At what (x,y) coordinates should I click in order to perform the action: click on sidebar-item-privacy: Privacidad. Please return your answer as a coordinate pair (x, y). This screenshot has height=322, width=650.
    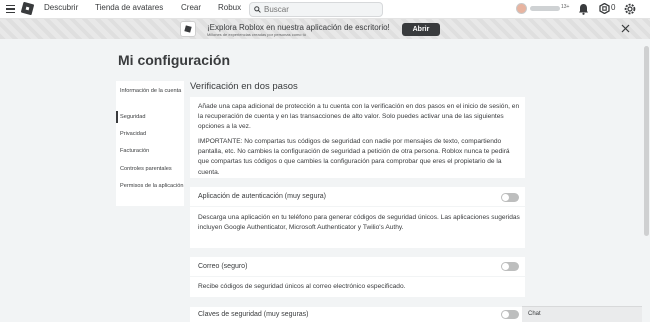
    Looking at the image, I should click on (150, 134).